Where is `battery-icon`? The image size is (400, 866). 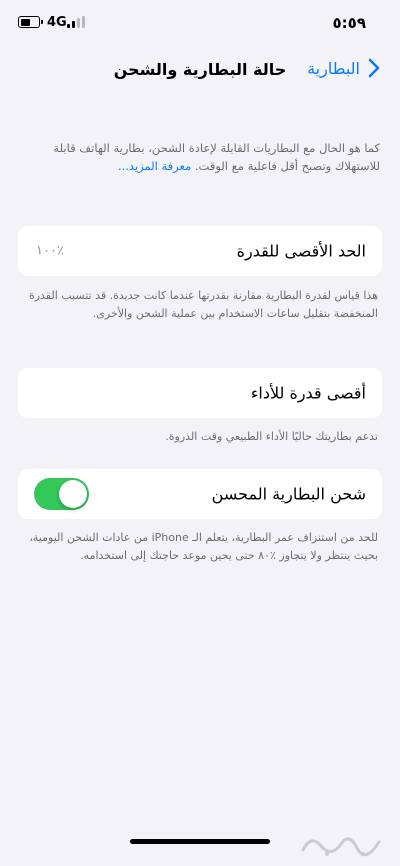
battery-icon is located at coordinates (30, 22).